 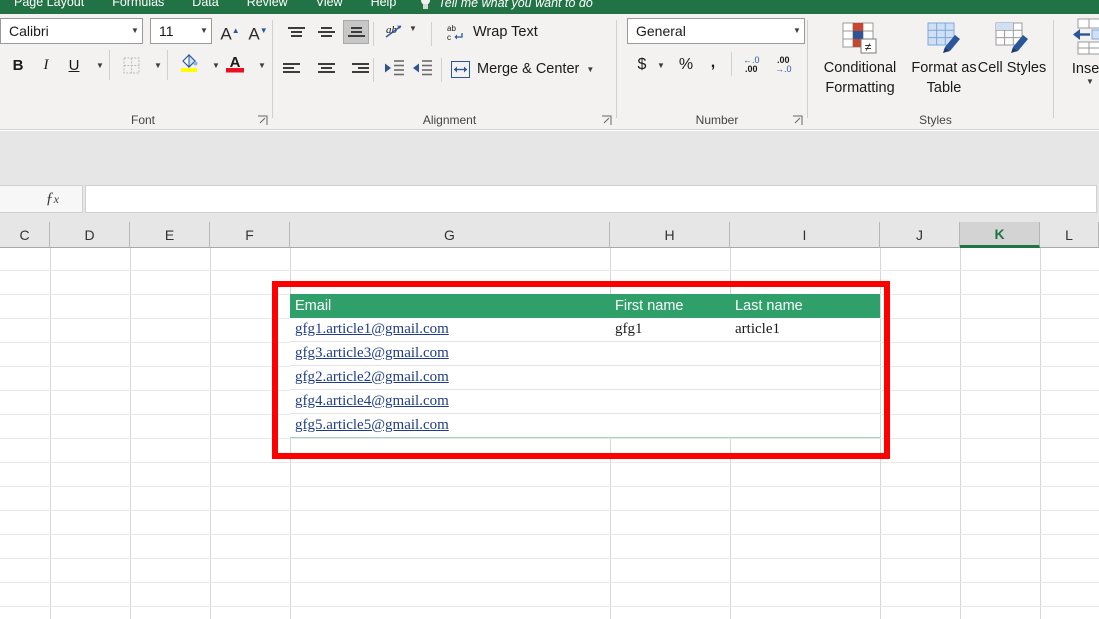 What do you see at coordinates (181, 31) in the screenshot?
I see `font-size-input: 11 ▼` at bounding box center [181, 31].